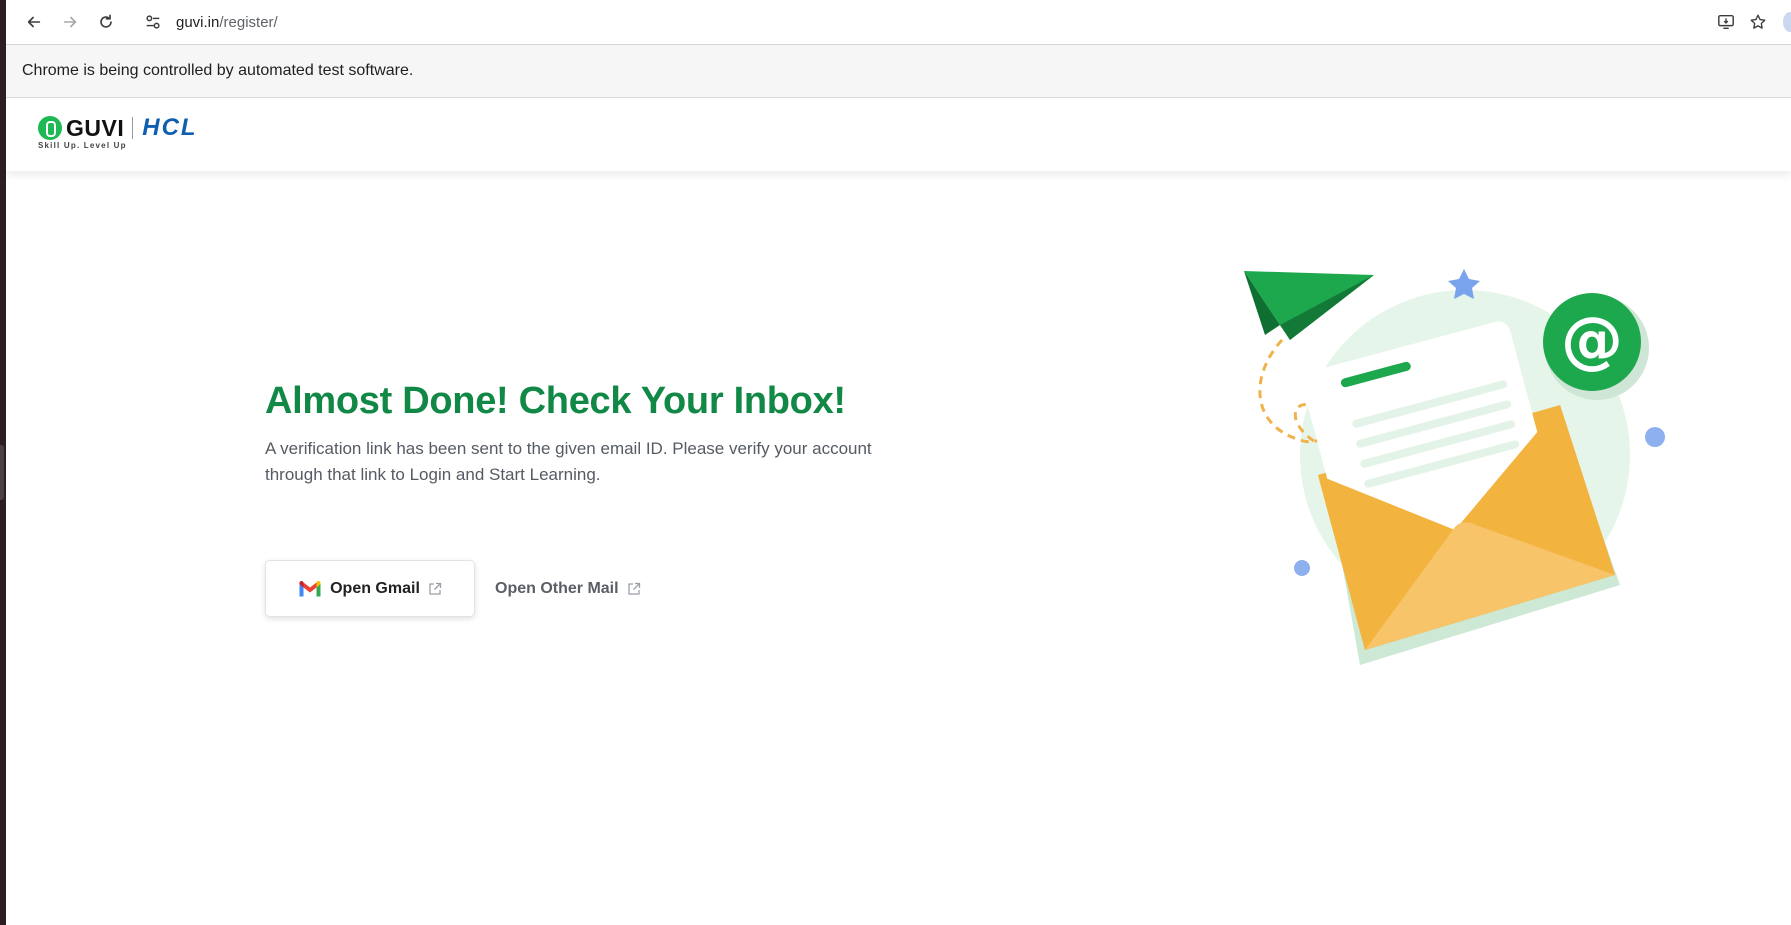 The height and width of the screenshot is (925, 1791). Describe the element at coordinates (1592, 339) in the screenshot. I see `at-sign-icon: @` at that location.